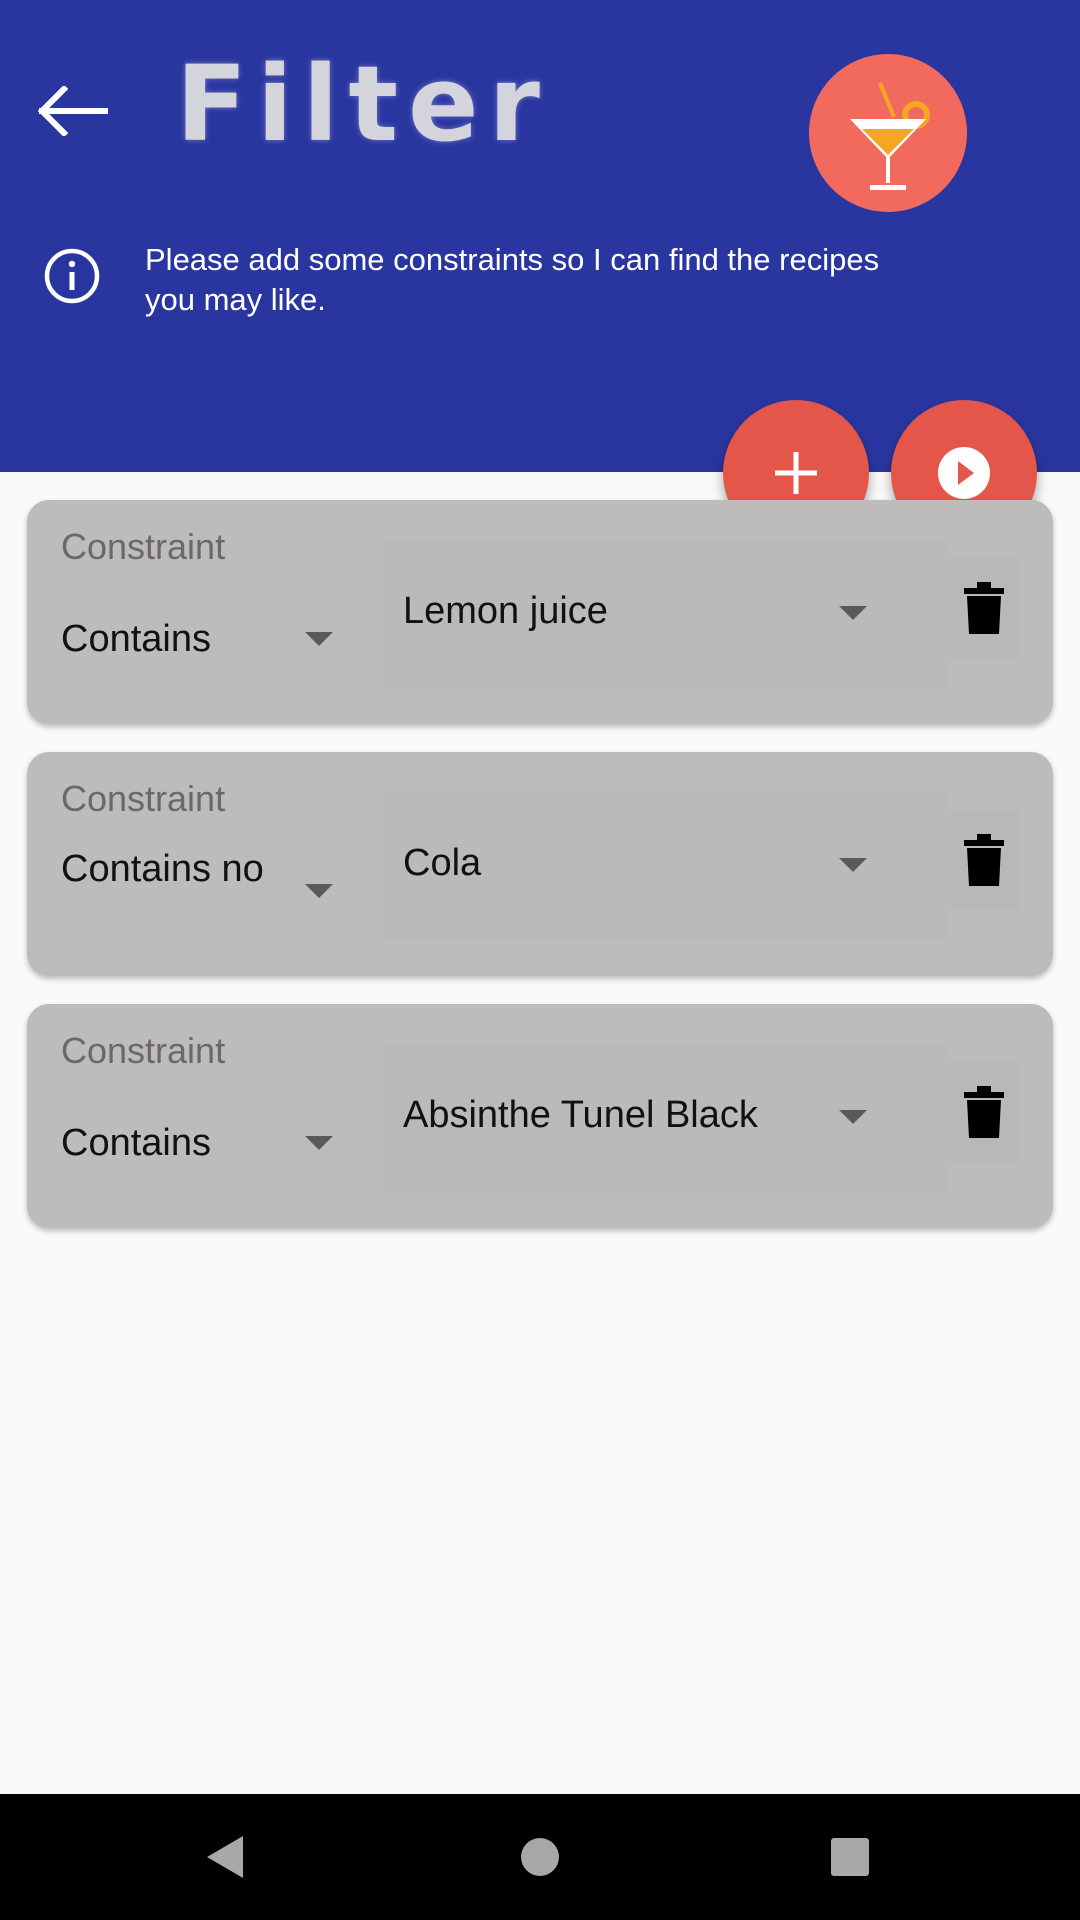  I want to click on ingredient-value: Absinthe Tunel Black, so click(580, 1115).